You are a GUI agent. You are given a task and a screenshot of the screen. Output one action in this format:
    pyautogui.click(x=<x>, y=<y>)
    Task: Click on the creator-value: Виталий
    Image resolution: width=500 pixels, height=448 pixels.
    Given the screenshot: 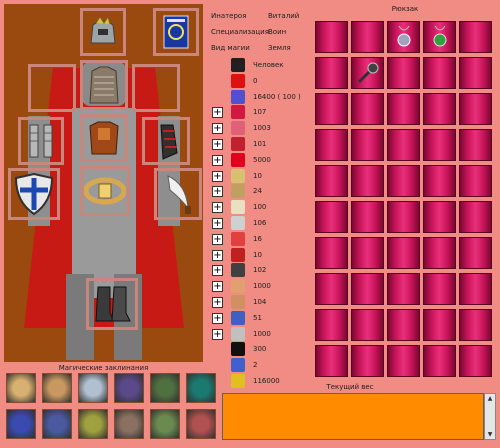 What is the action you would take?
    pyautogui.click(x=284, y=16)
    